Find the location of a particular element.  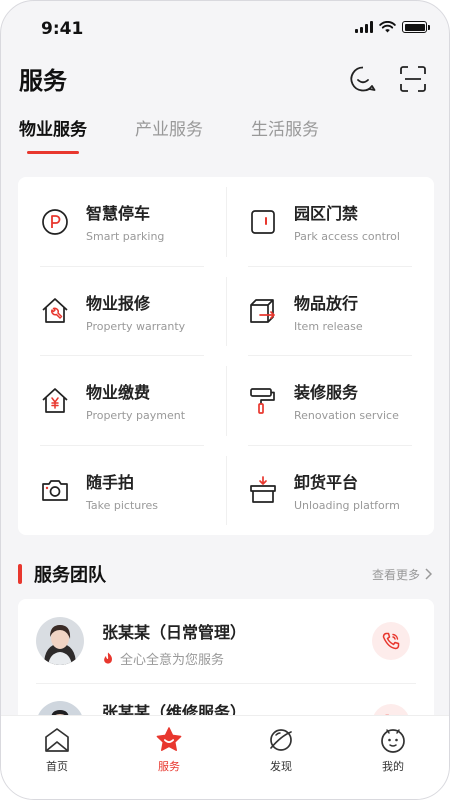

scan-button is located at coordinates (413, 79).